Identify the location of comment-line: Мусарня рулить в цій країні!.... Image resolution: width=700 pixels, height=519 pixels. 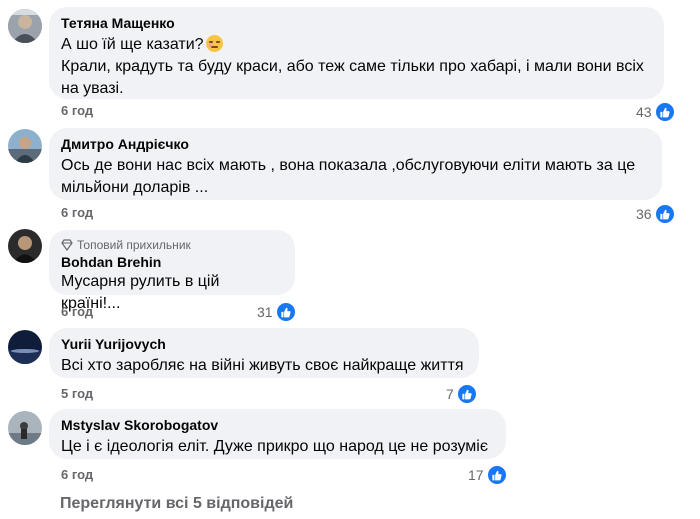
(140, 292).